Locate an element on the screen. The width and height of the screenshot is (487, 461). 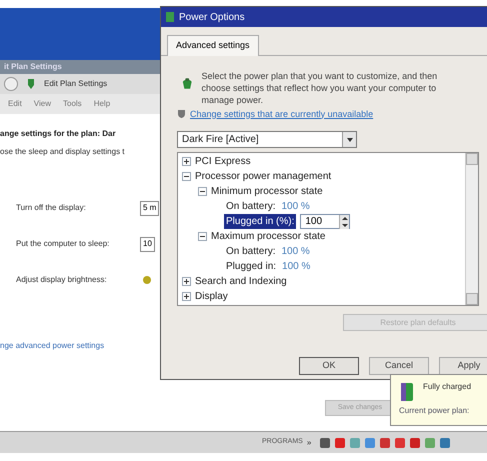
spin-field: 100 is located at coordinates (325, 221).